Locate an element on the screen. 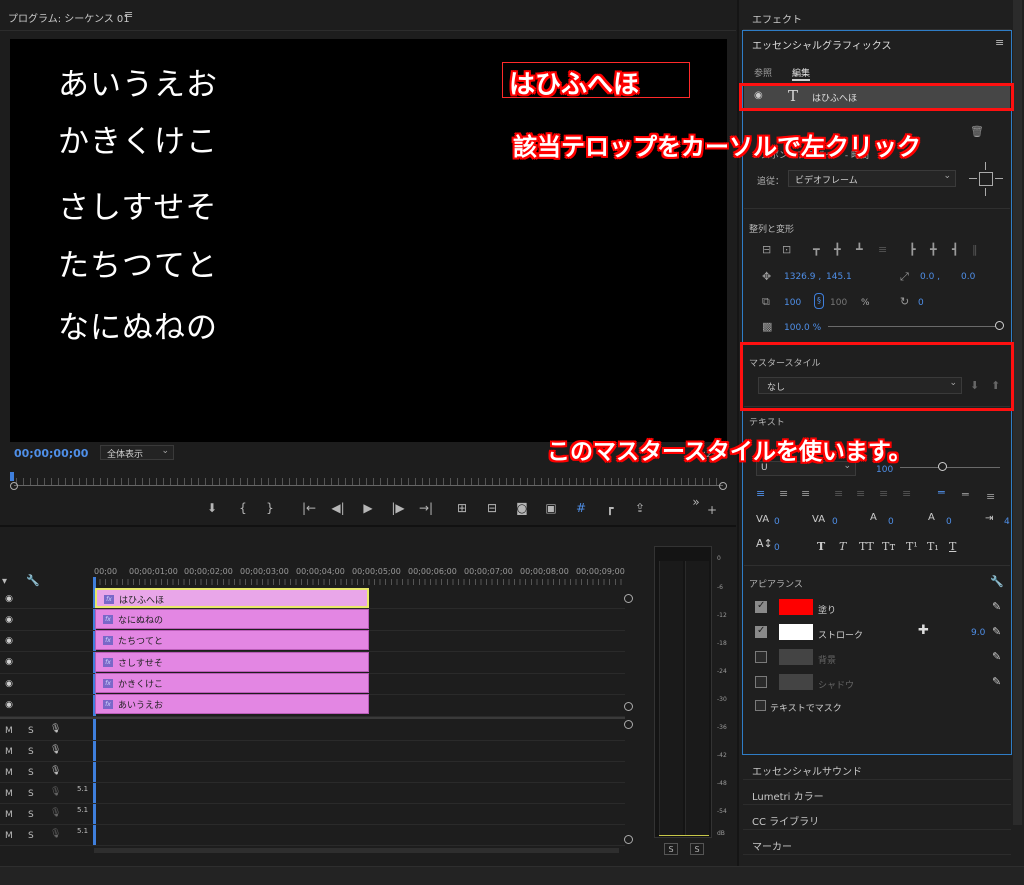 The height and width of the screenshot is (885, 1024). overlay-icon: ┏ is located at coordinates (610, 508).